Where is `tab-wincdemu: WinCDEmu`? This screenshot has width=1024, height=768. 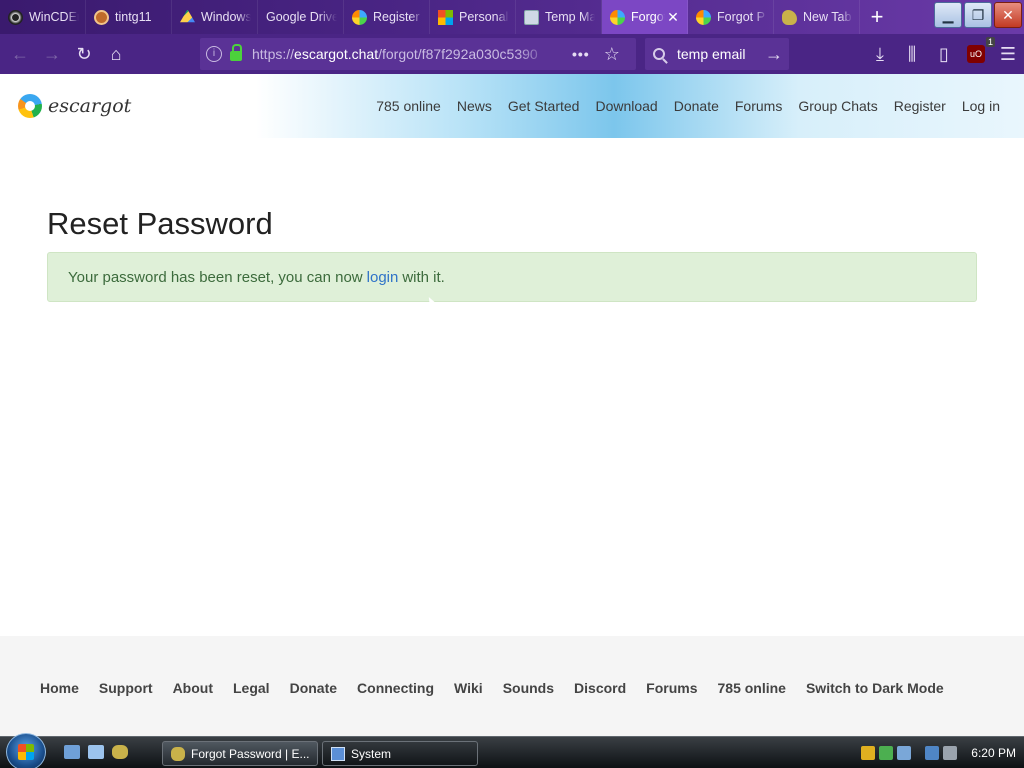 tab-wincdemu: WinCDEmu is located at coordinates (43, 17).